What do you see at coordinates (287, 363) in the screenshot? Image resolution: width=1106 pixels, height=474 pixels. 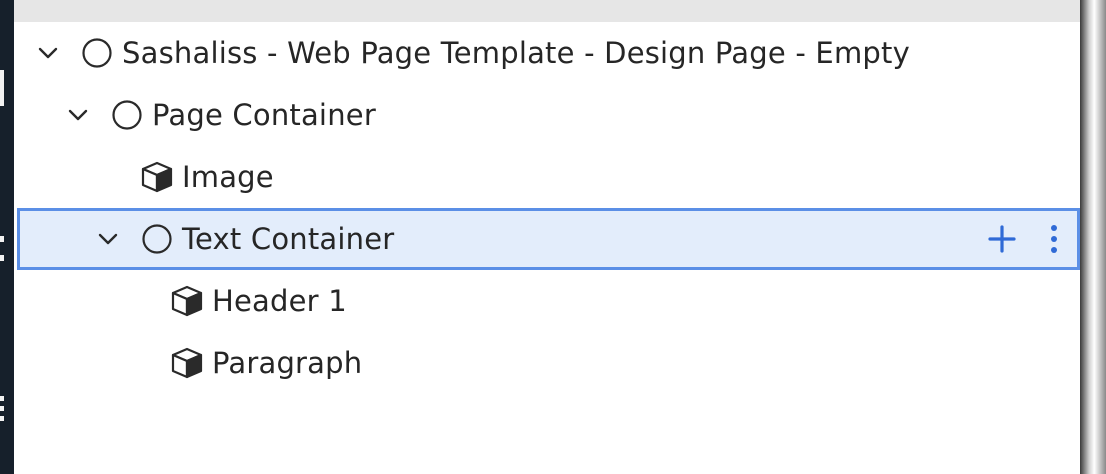 I see `tree-node-label: Paragraph` at bounding box center [287, 363].